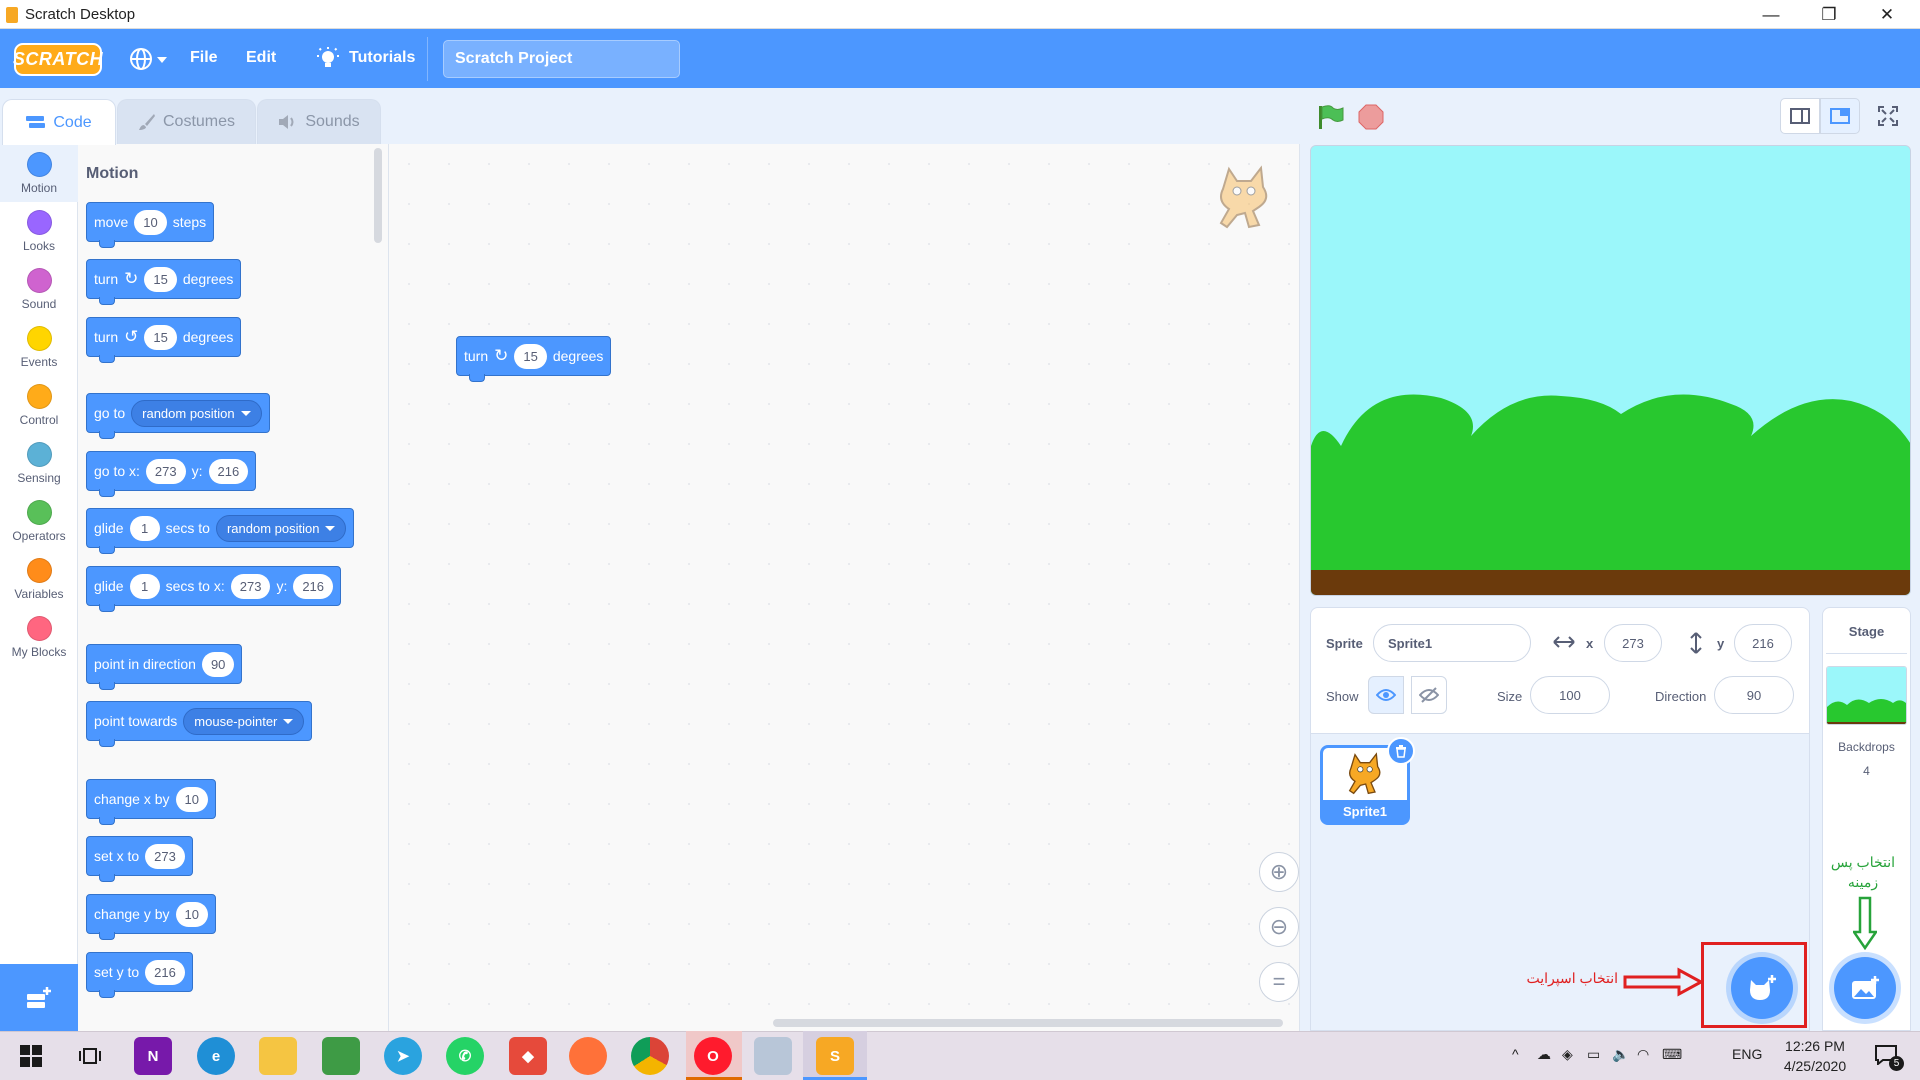 This screenshot has width=1920, height=1080. What do you see at coordinates (1610, 370) in the screenshot?
I see `stage-canvas` at bounding box center [1610, 370].